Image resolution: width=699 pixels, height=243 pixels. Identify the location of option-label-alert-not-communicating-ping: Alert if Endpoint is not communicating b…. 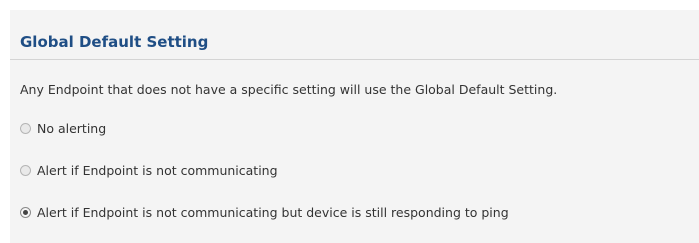
(273, 212).